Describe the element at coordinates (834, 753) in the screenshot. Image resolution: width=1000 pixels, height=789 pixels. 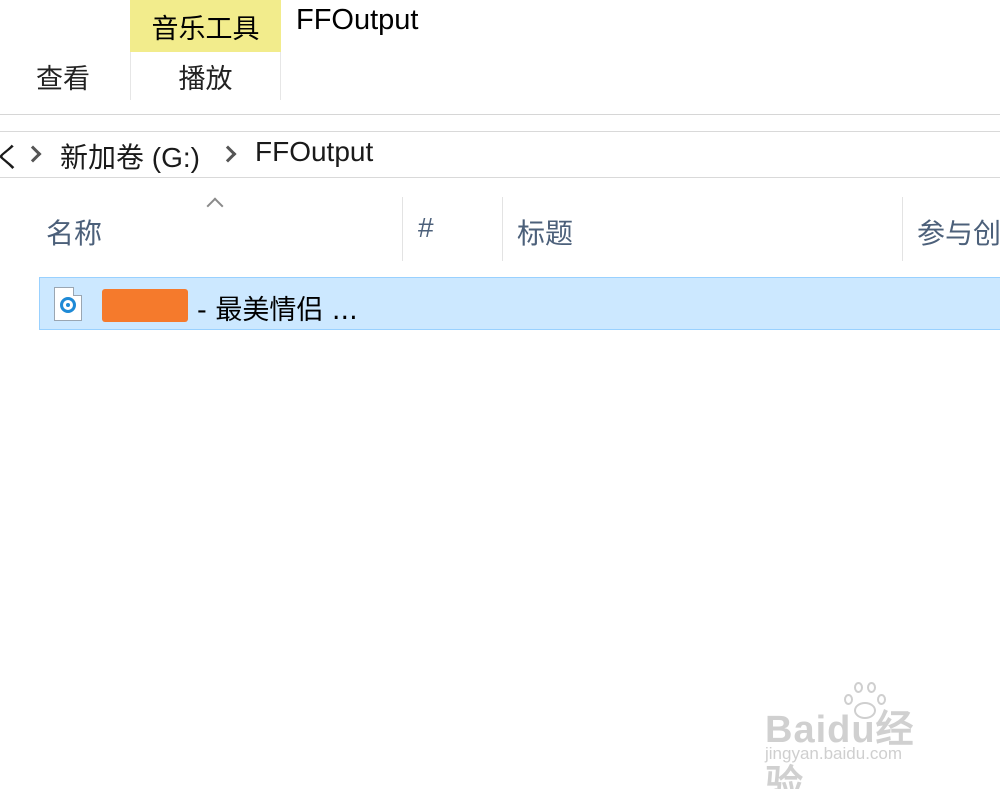
I see `watermark-url: jingyan.baidu.com` at that location.